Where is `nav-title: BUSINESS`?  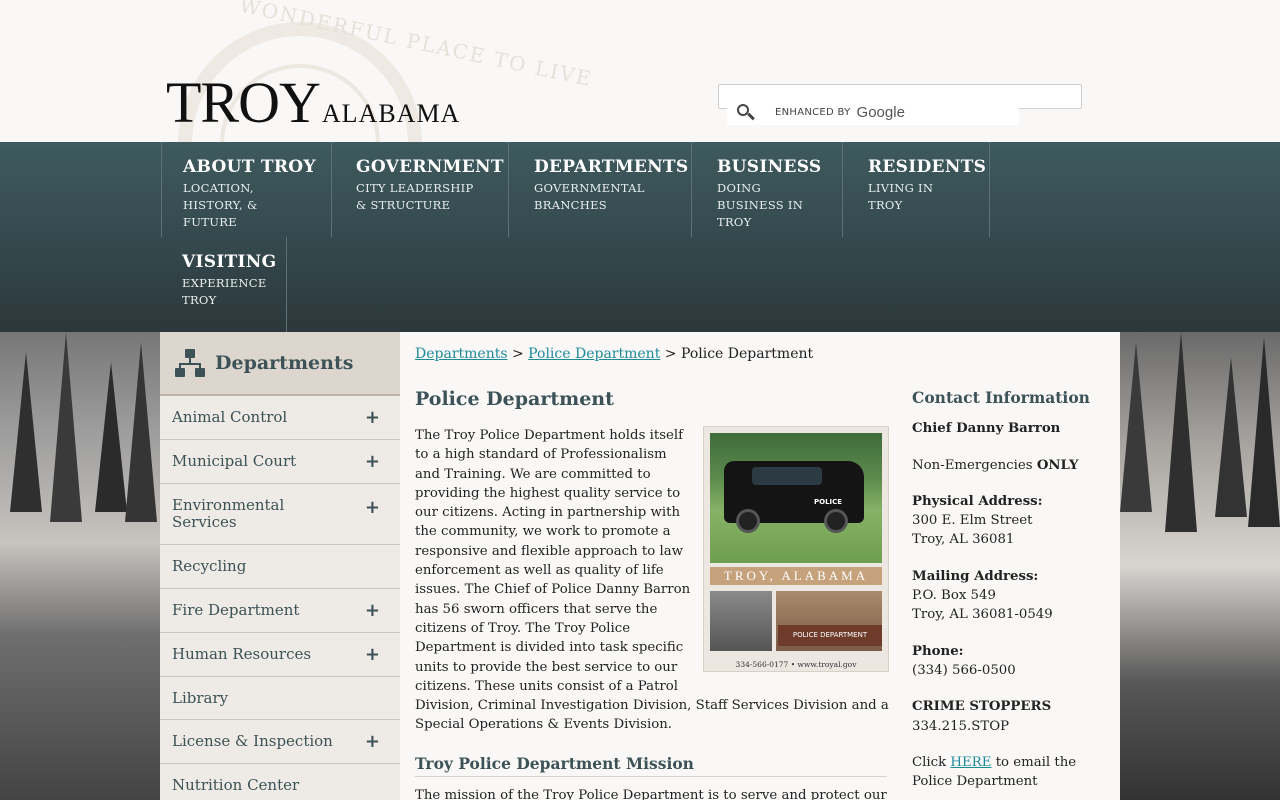 nav-title: BUSINESS is located at coordinates (769, 167).